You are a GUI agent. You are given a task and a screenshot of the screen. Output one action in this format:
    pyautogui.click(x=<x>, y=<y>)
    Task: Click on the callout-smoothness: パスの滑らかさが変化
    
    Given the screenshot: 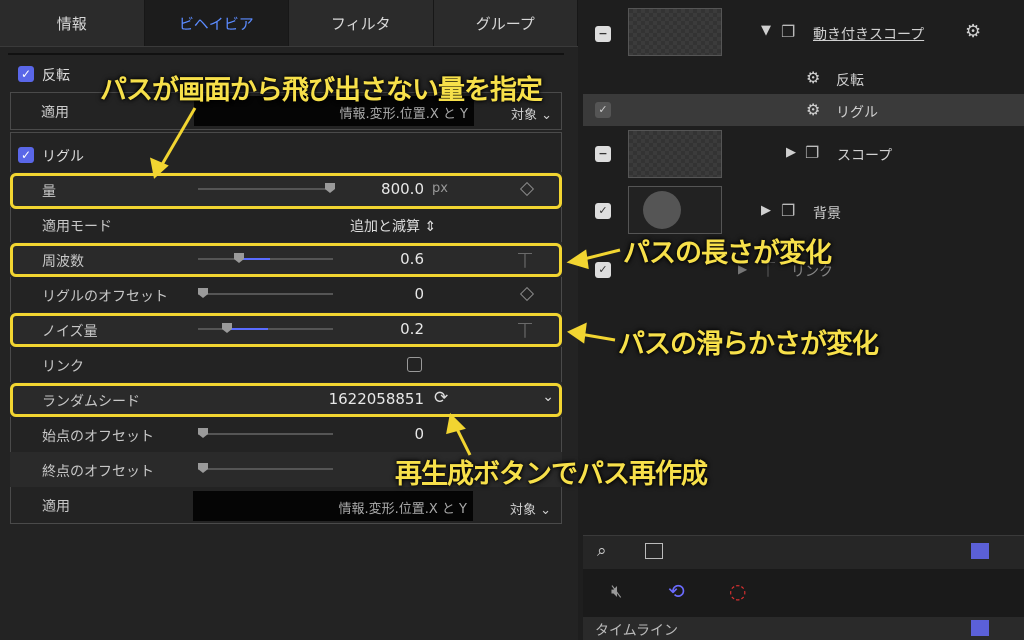 What is the action you would take?
    pyautogui.click(x=748, y=344)
    